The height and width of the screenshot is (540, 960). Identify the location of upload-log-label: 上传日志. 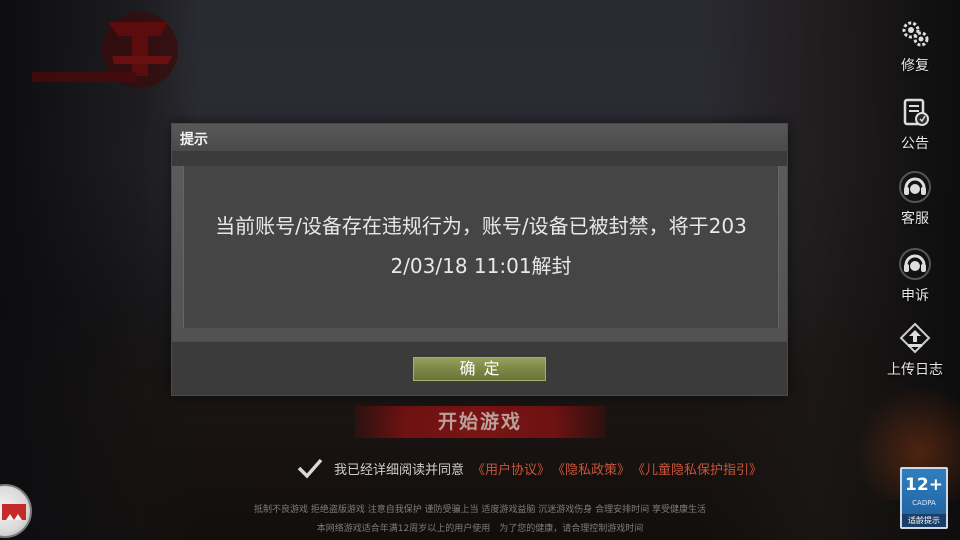
(915, 370).